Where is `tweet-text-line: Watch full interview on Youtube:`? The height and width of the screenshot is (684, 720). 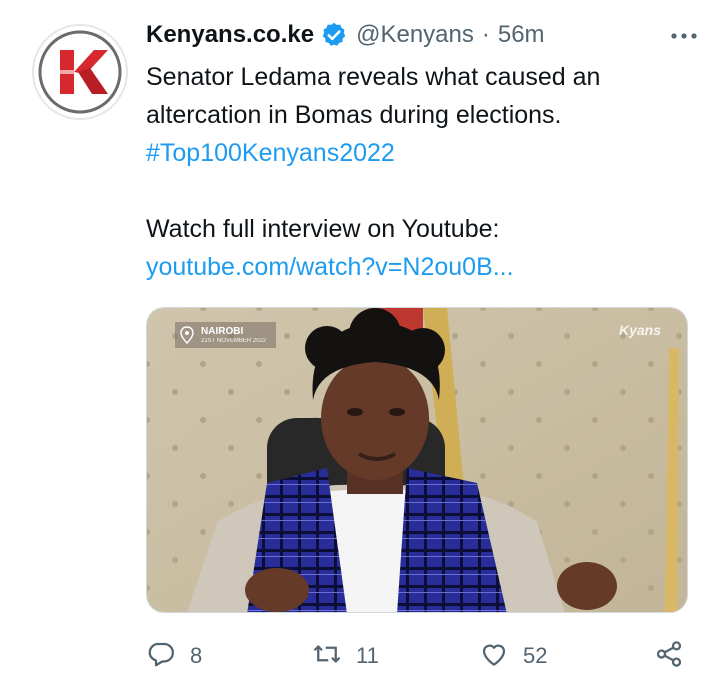 tweet-text-line: Watch full interview on Youtube: is located at coordinates (323, 229).